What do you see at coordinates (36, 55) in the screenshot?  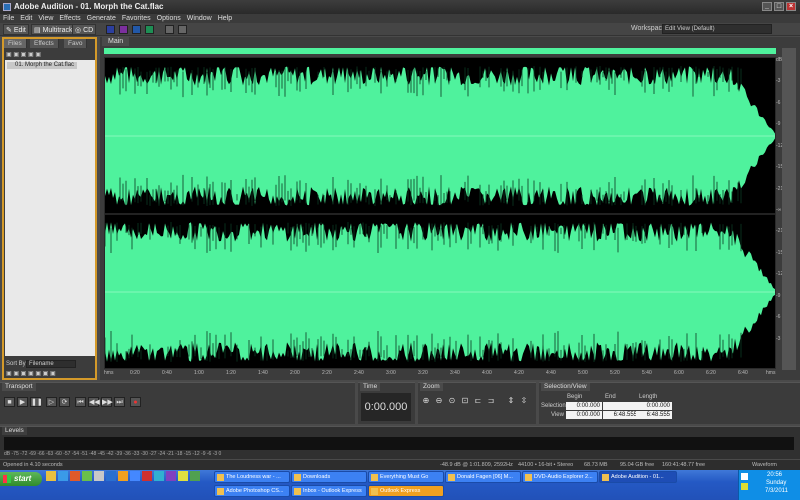 I see `files-toolbar-icons: ▣ ▣ ▣ ▣ ▣` at bounding box center [36, 55].